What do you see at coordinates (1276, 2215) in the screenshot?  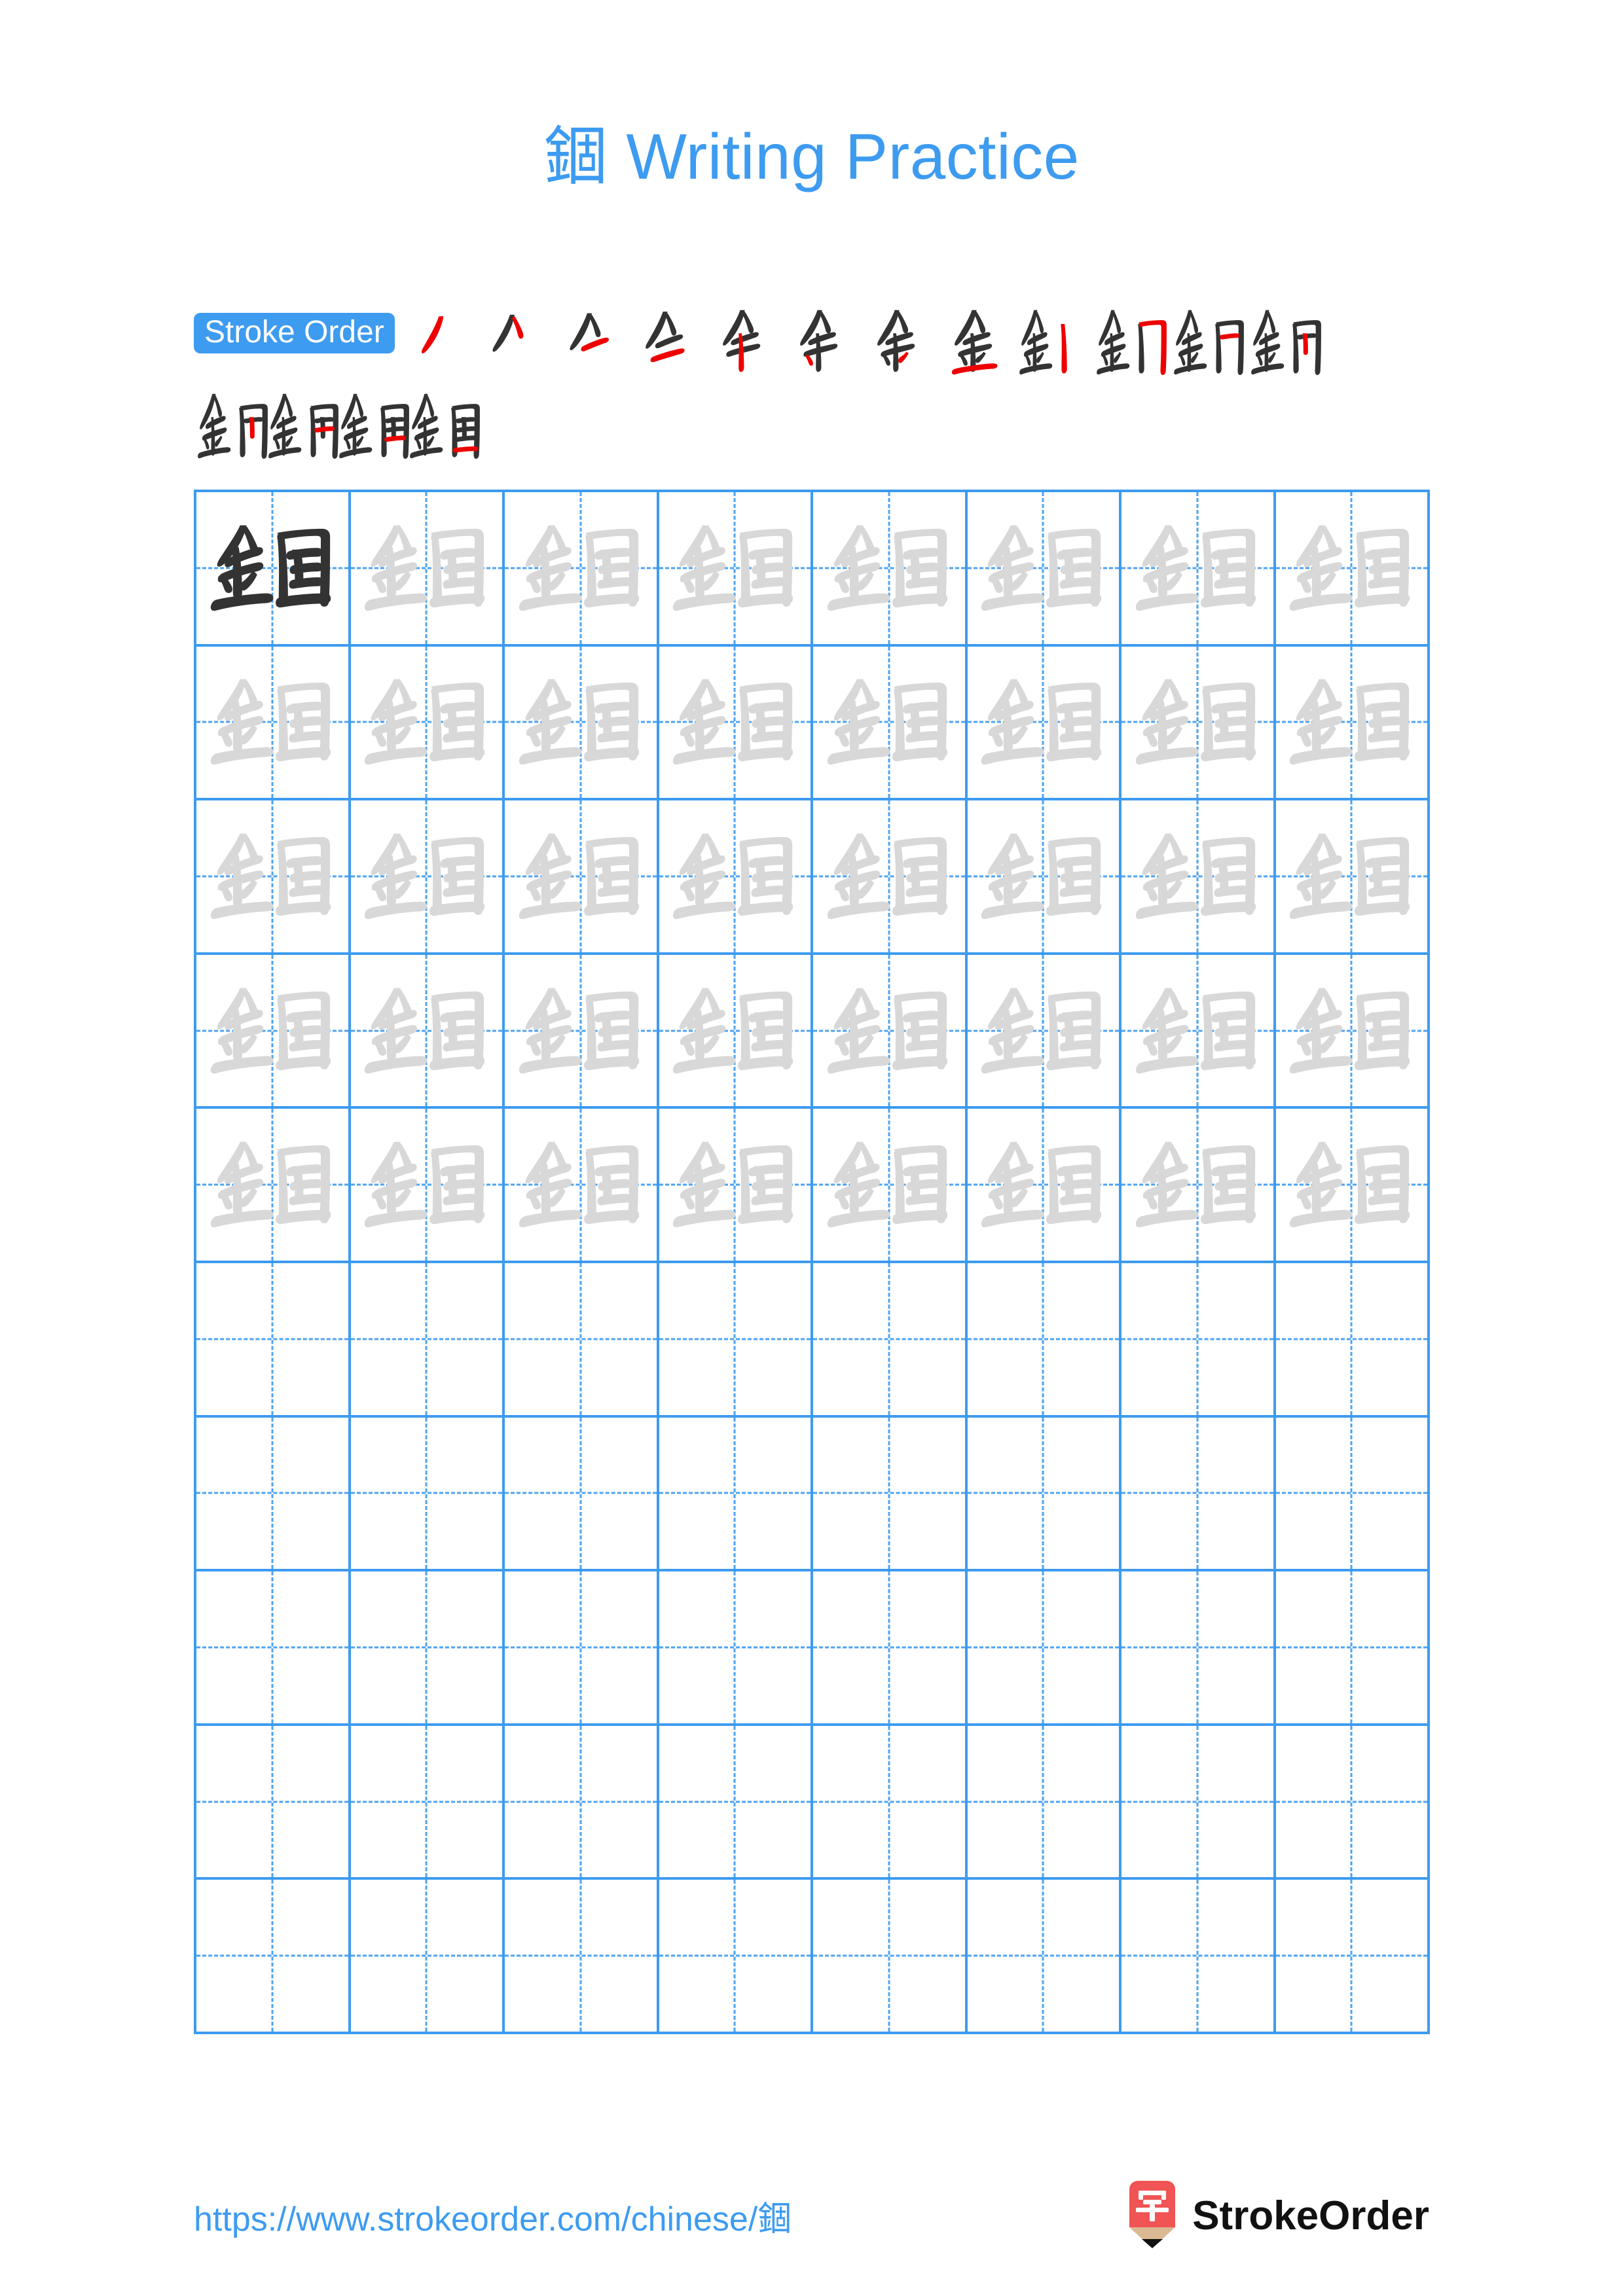 I see `brand-logo-block: StrokeOrder` at bounding box center [1276, 2215].